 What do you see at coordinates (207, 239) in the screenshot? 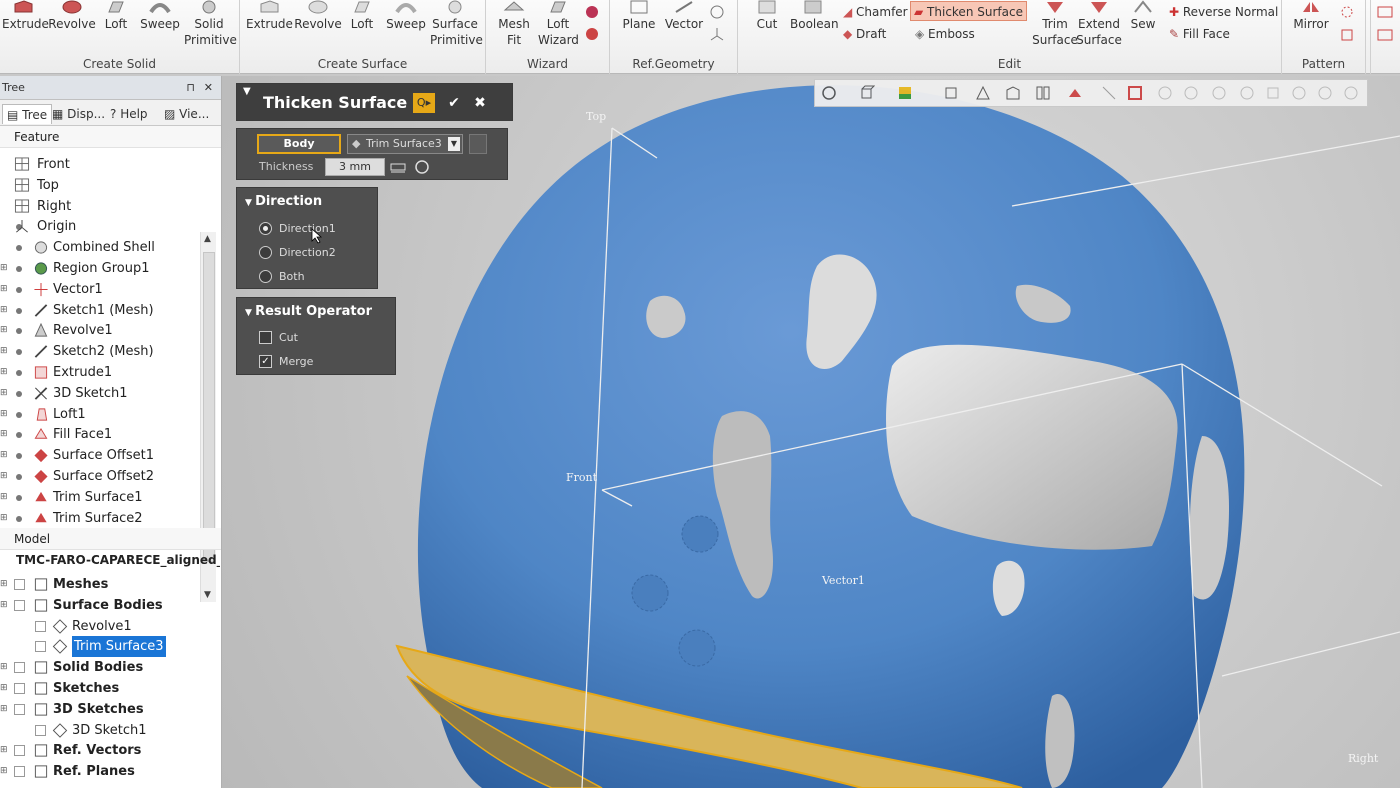
I see `scroll-up-icon: ▲` at bounding box center [207, 239].